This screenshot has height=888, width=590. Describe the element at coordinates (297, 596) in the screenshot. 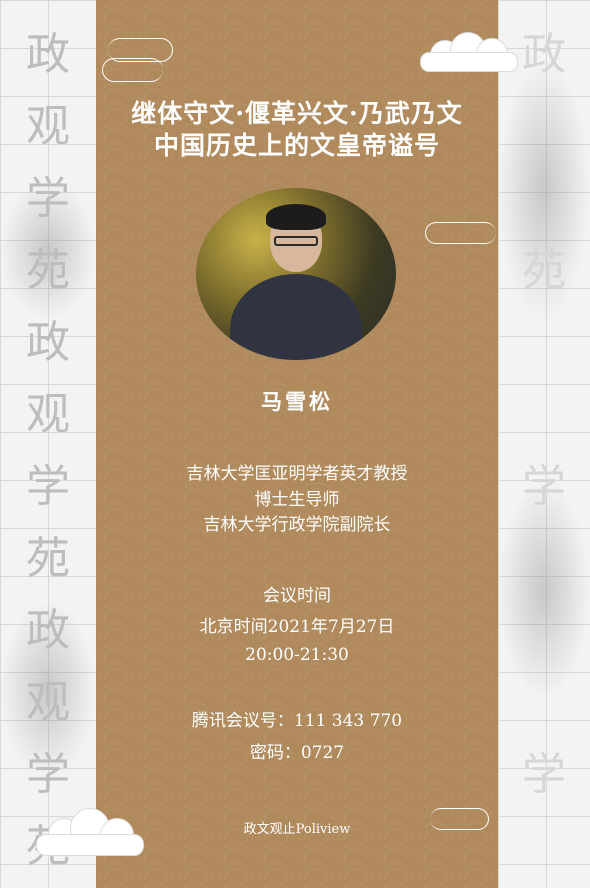

I see `meeting-label: 会议时间` at that location.